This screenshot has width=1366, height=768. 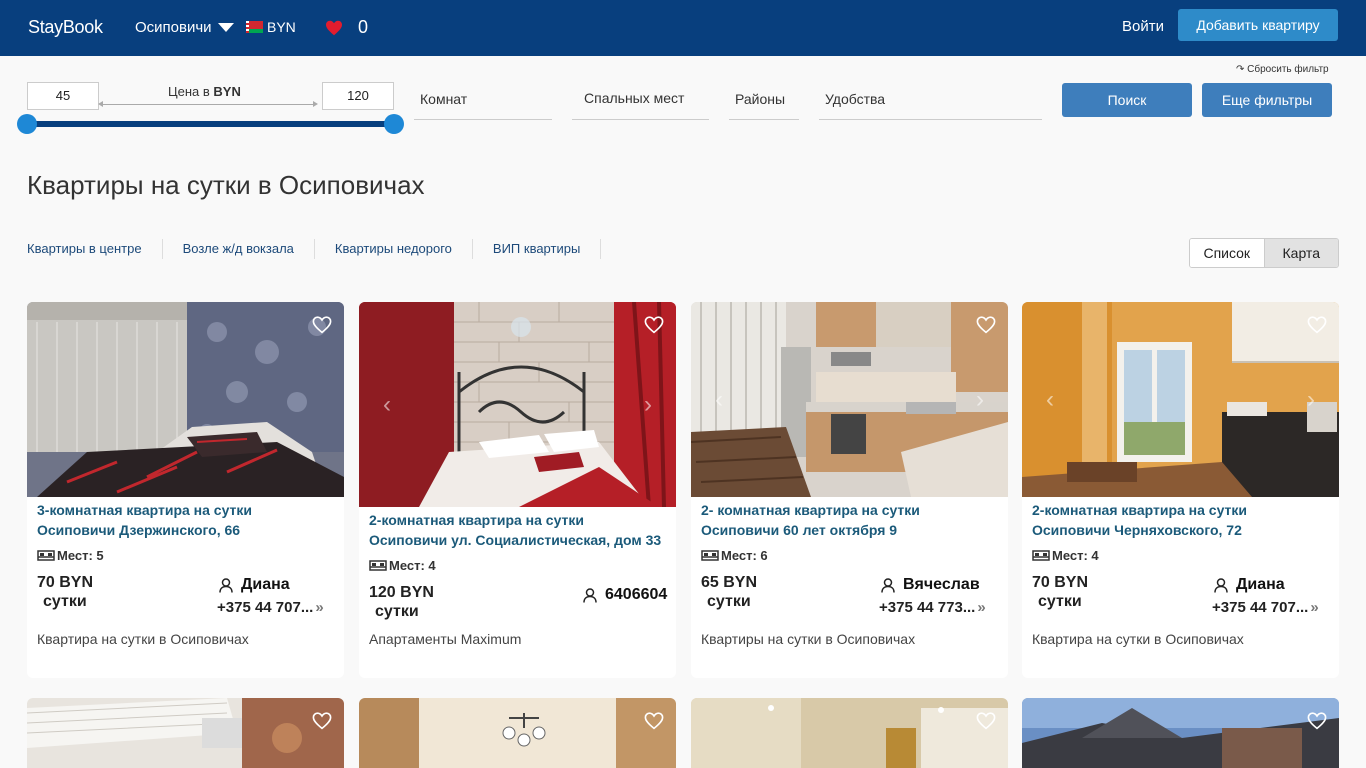 I want to click on quick-link-center: Квартиры в центре, so click(x=95, y=249).